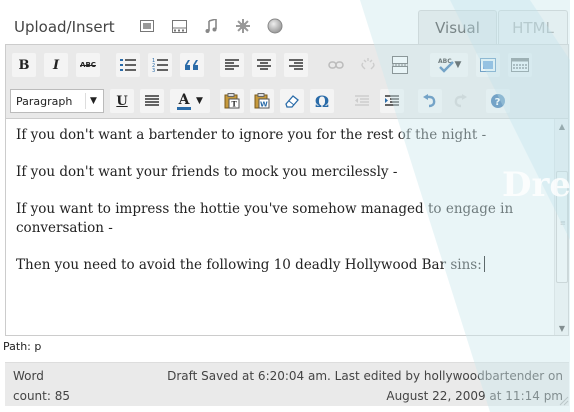  I want to click on underline-button: U, so click(122, 101).